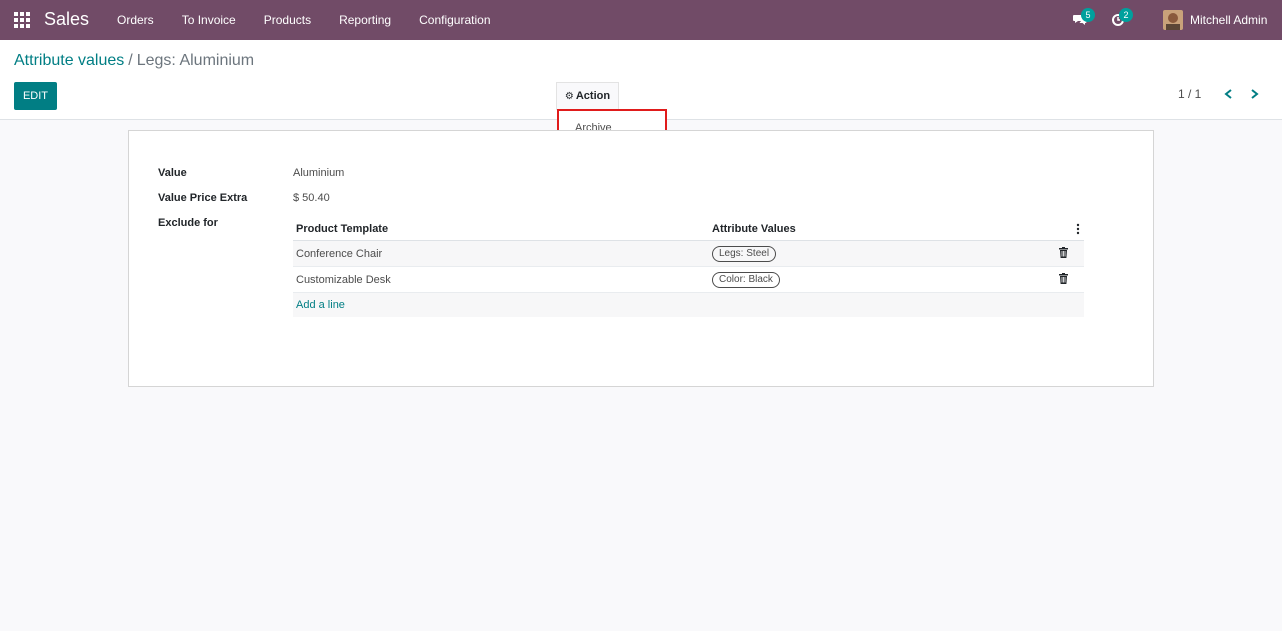  Describe the element at coordinates (203, 198) in the screenshot. I see `price-extra-label: Value Price Extra` at that location.